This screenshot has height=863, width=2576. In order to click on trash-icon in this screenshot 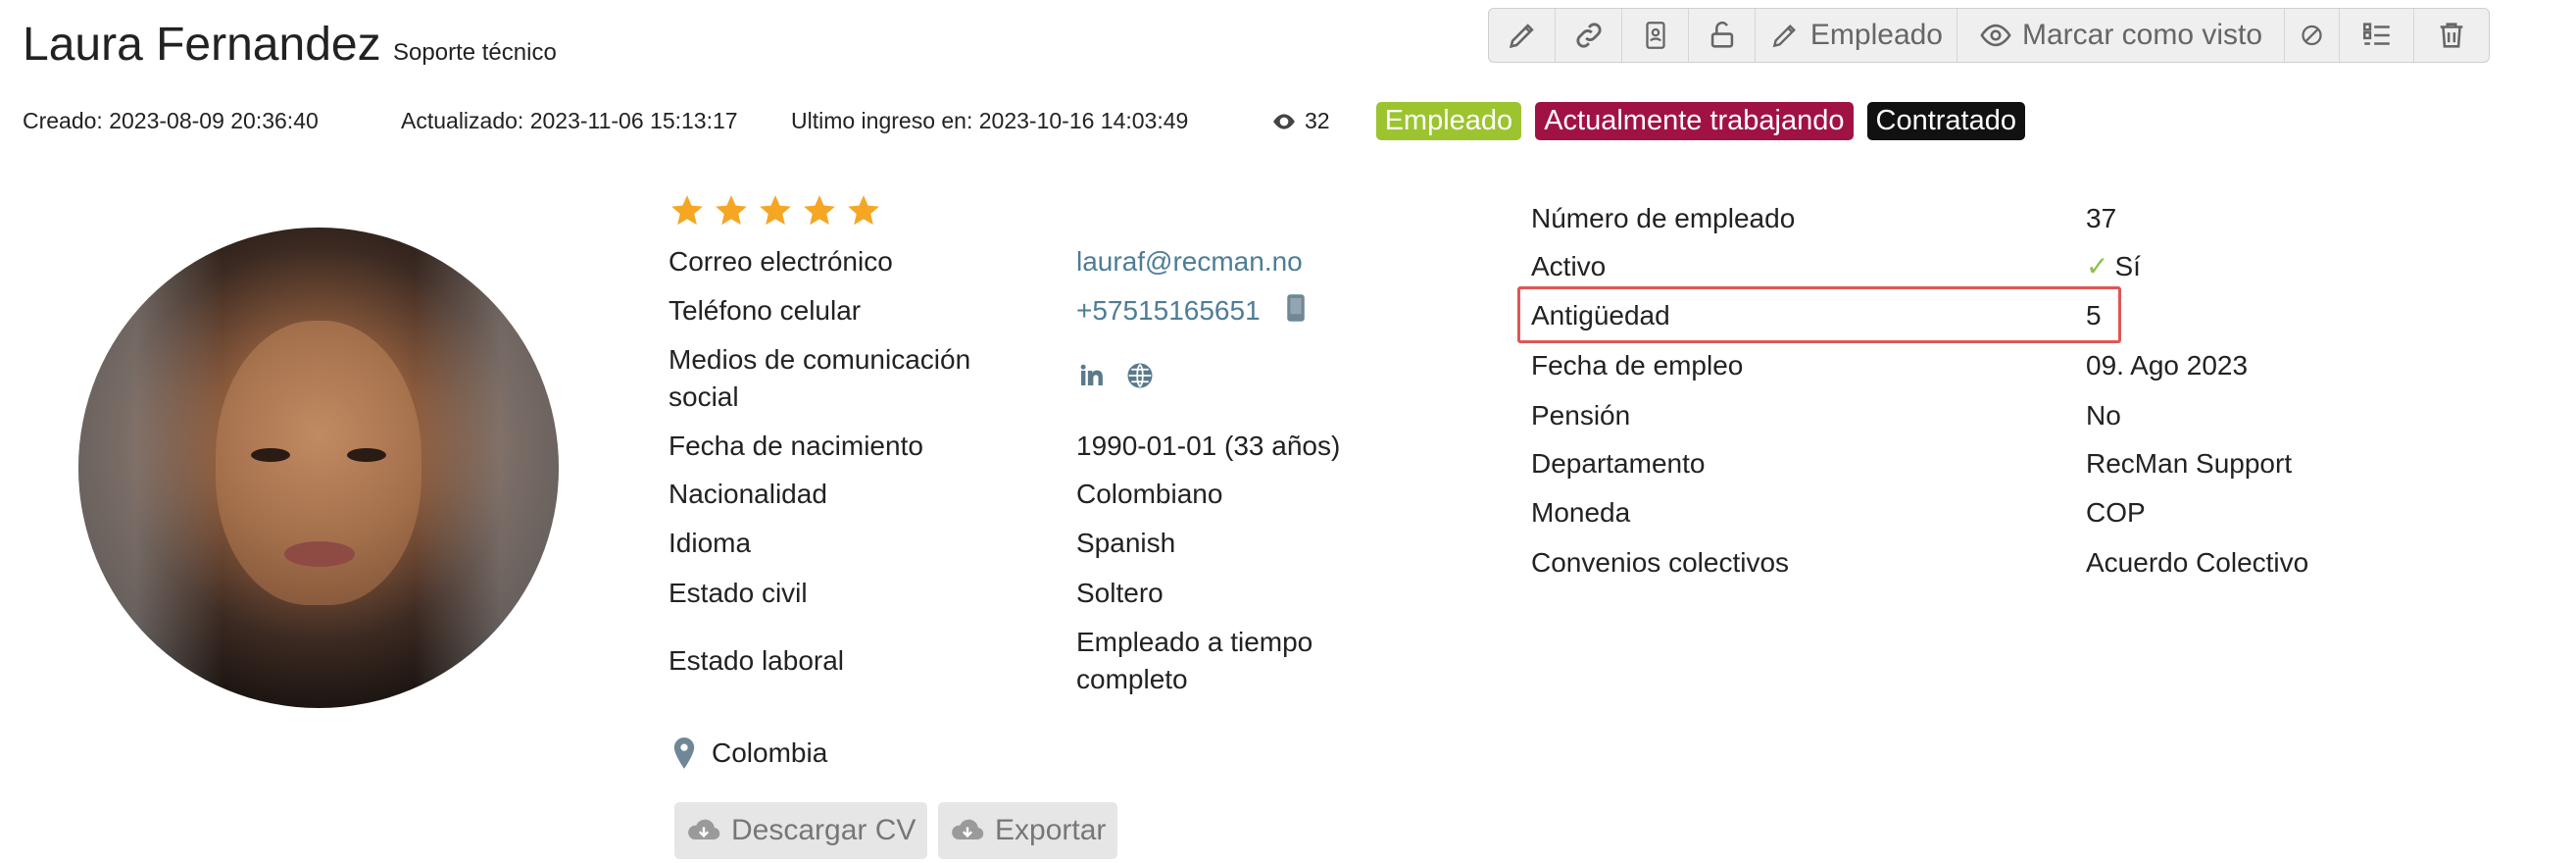, I will do `click(2451, 35)`.